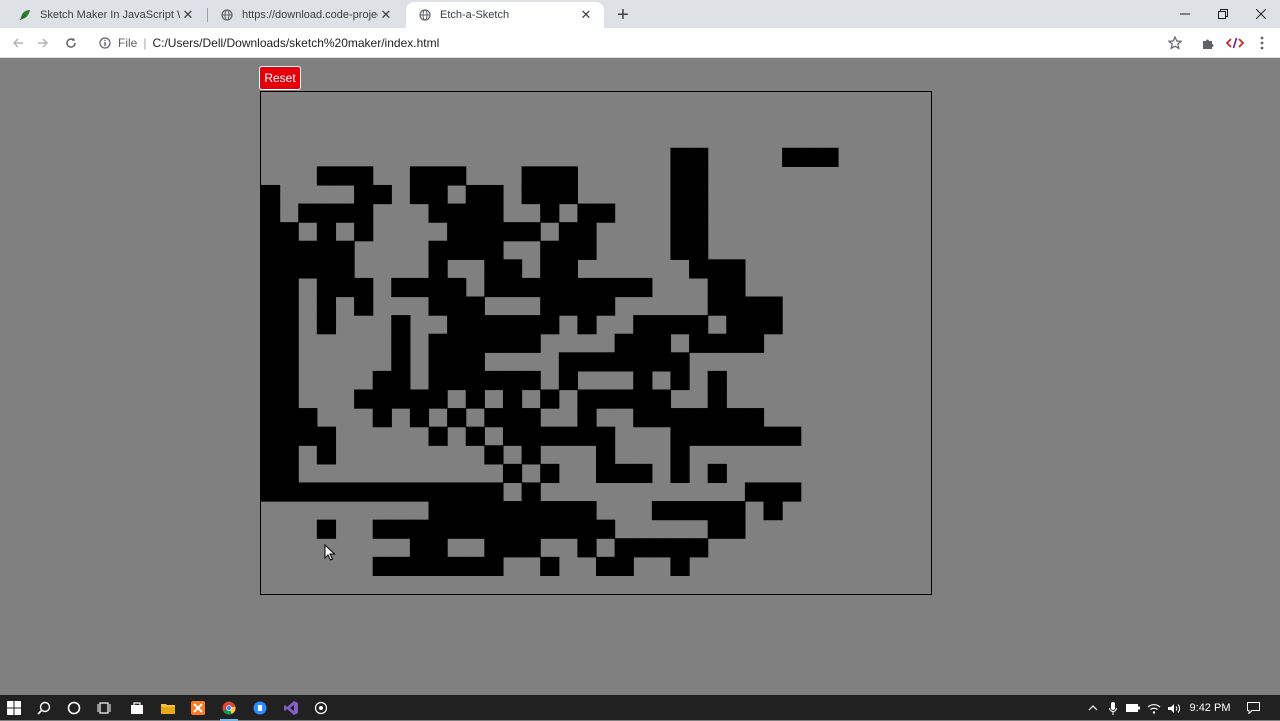 The image size is (1280, 721). I want to click on volume-icon, so click(1174, 708).